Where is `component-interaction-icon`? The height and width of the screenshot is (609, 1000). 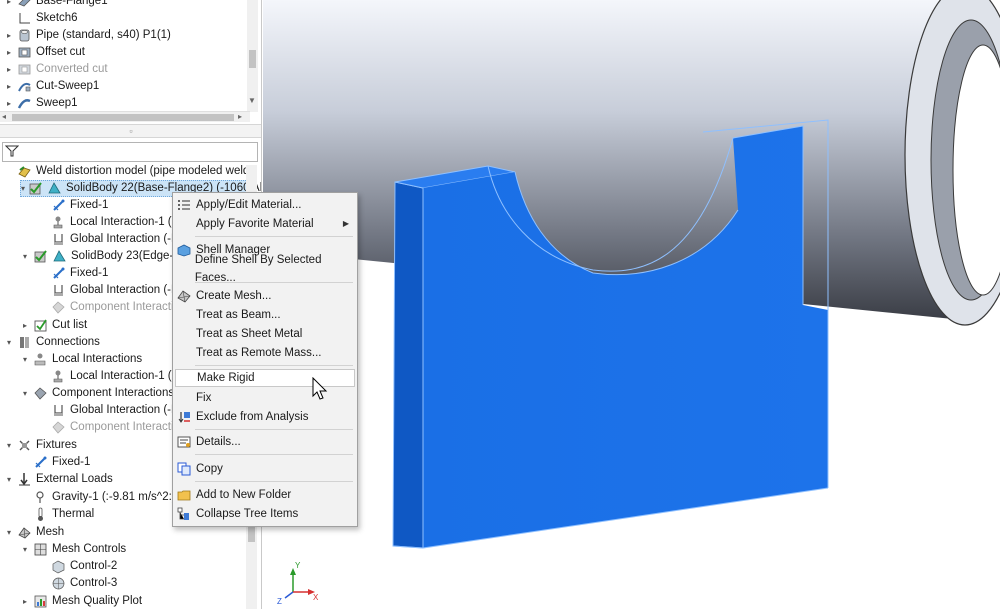
component-interaction-icon is located at coordinates (58, 427).